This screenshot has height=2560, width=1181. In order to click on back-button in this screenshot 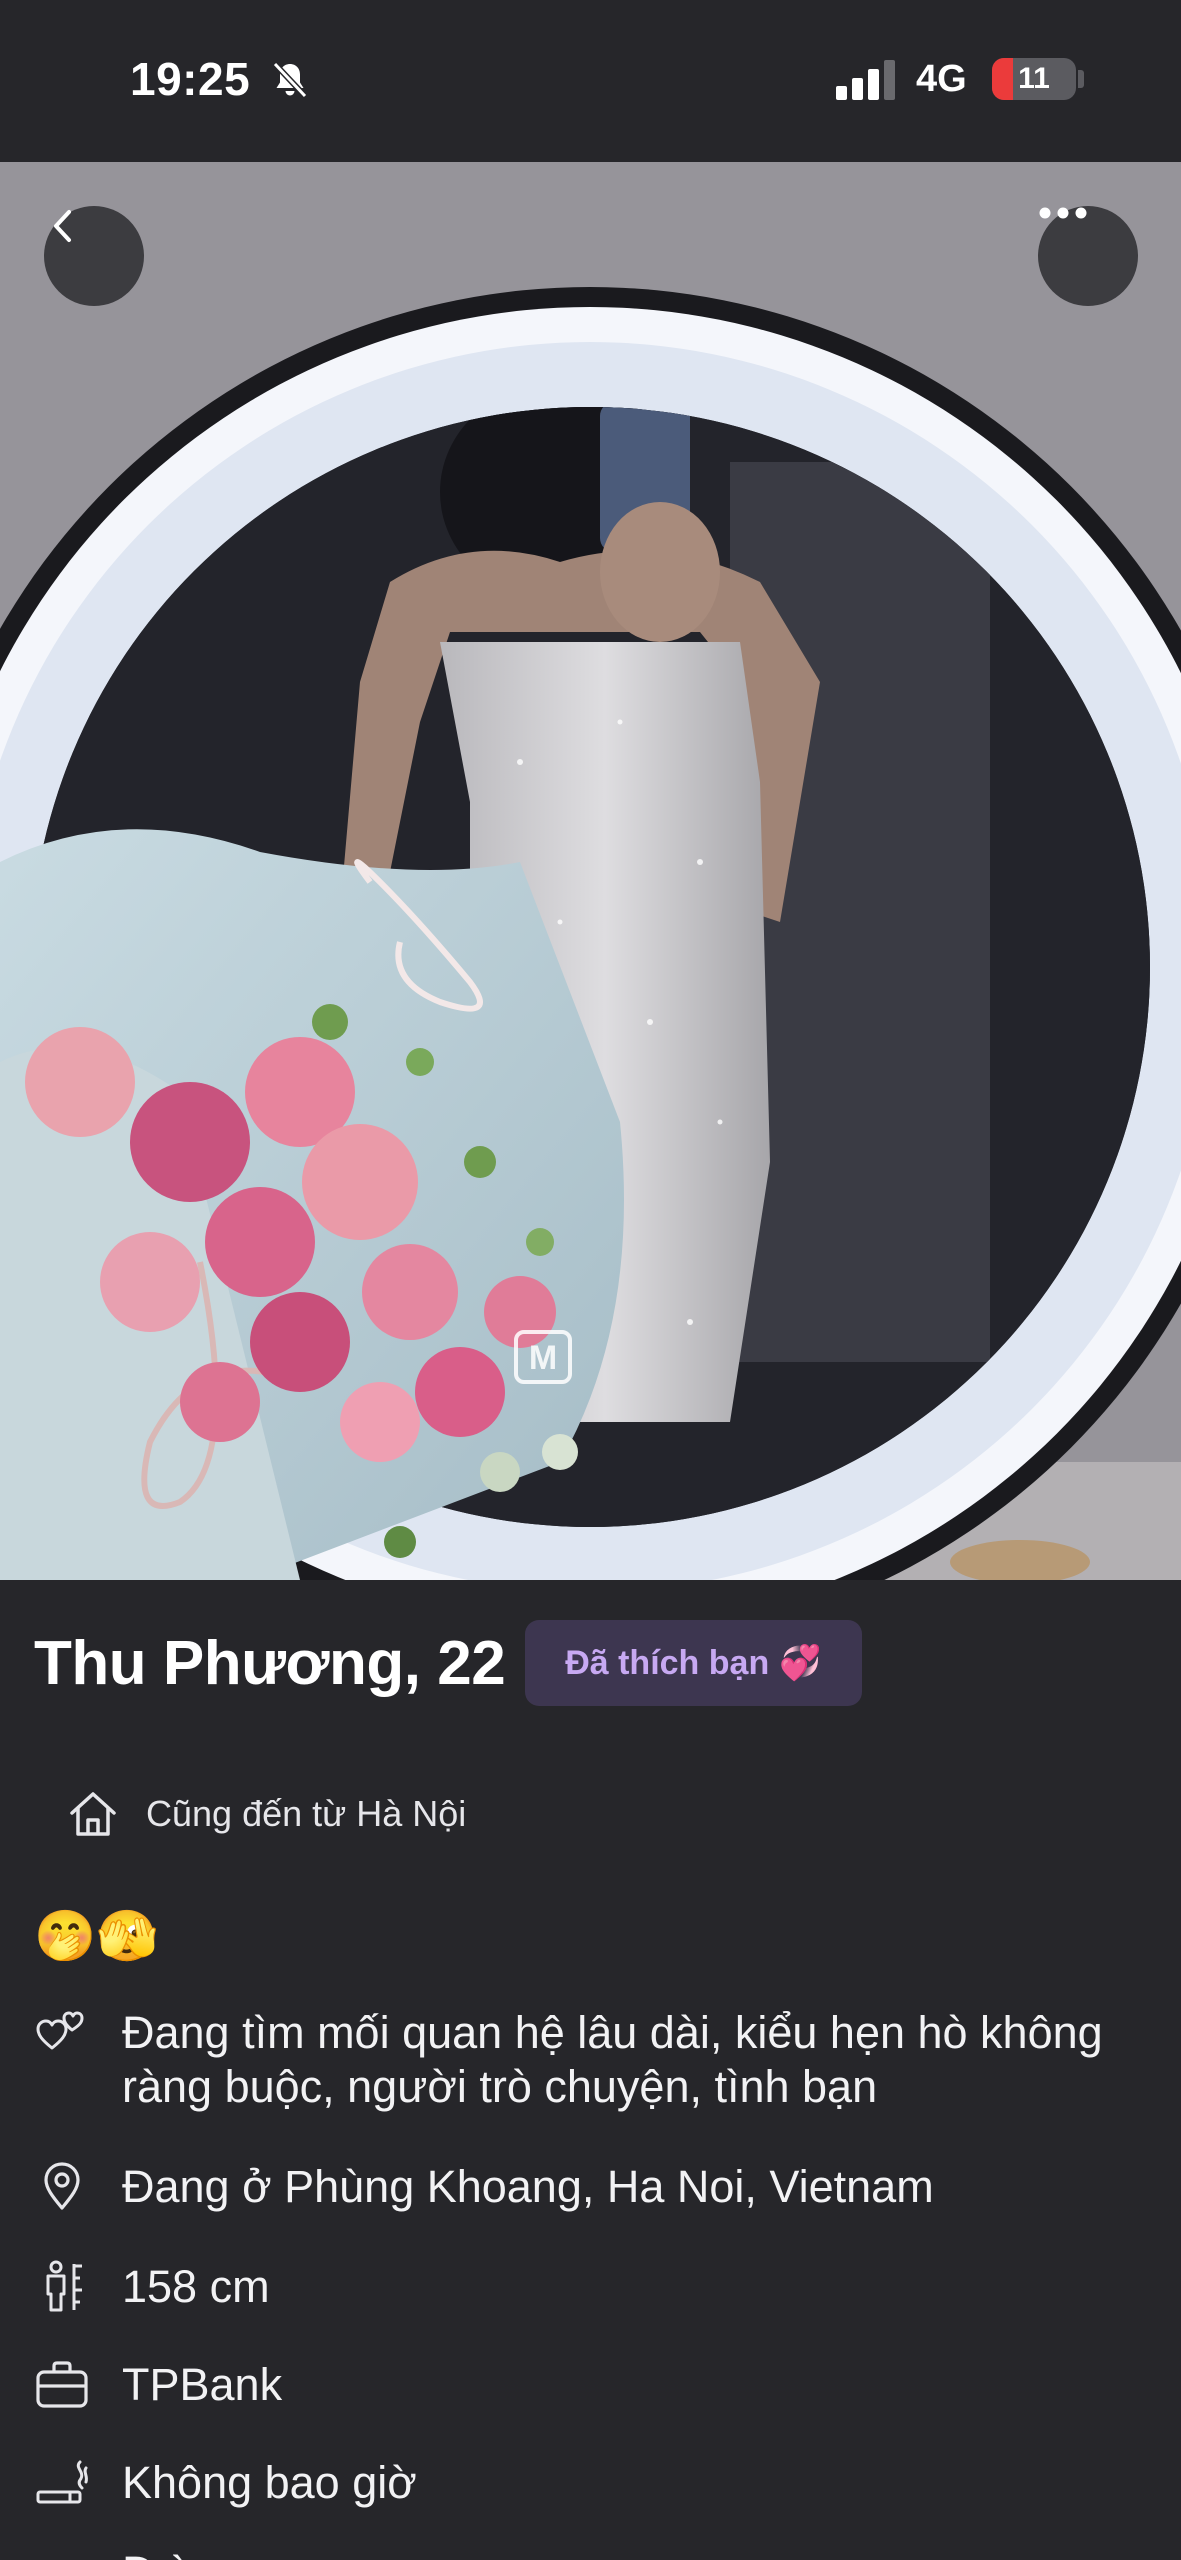, I will do `click(94, 256)`.